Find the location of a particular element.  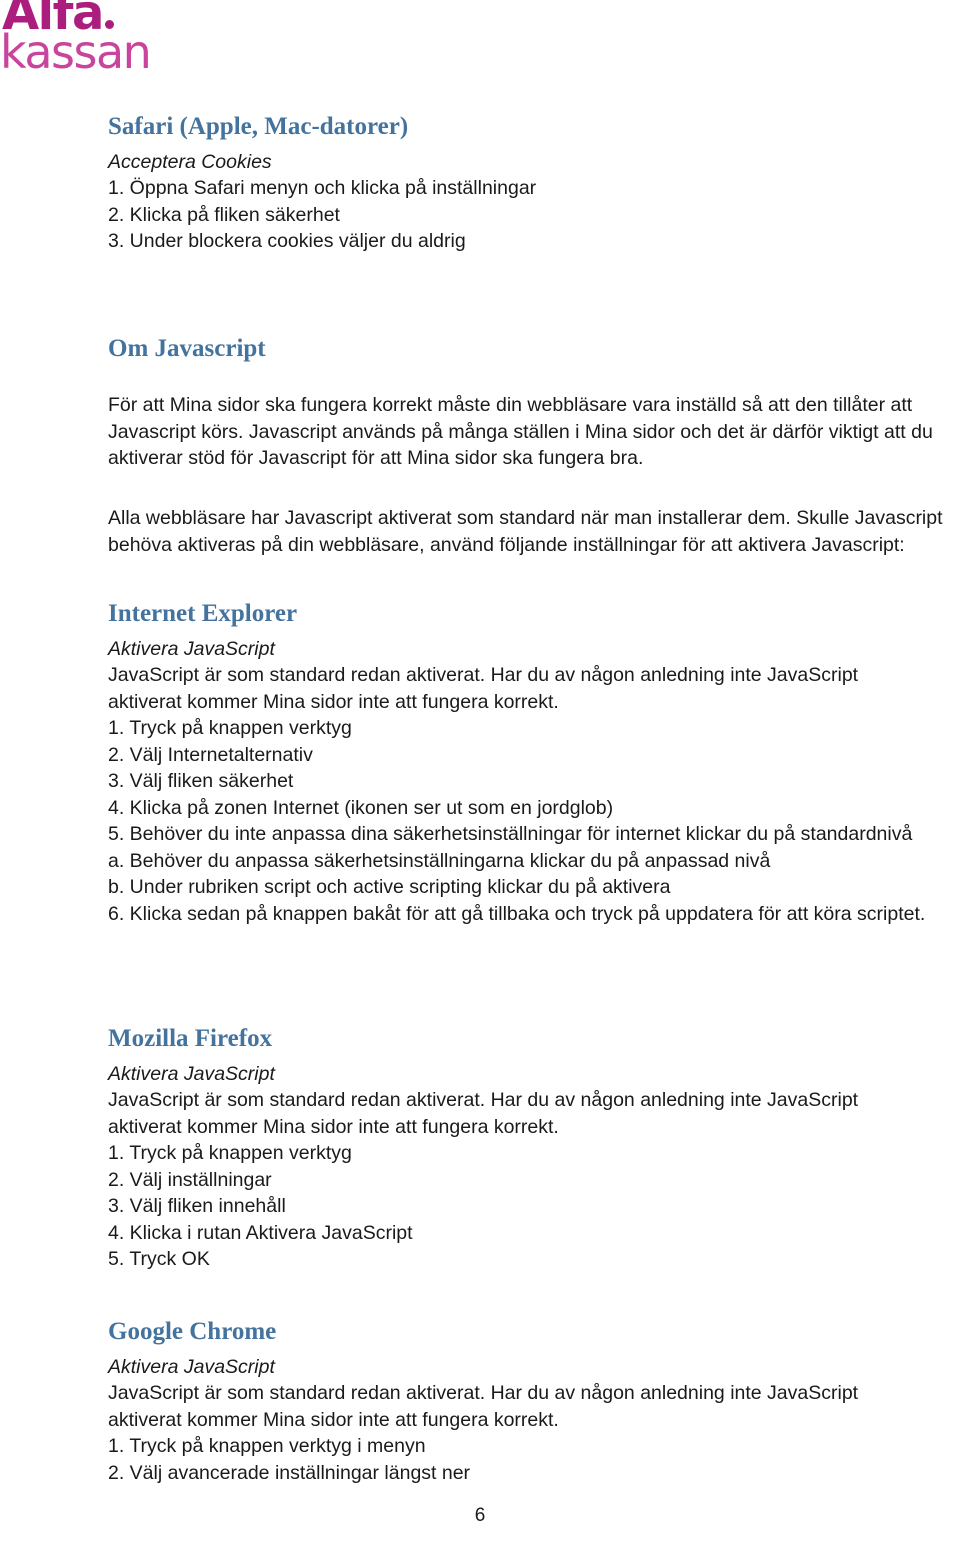

section-om-javascript: Om Javascript is located at coordinates (534, 349).